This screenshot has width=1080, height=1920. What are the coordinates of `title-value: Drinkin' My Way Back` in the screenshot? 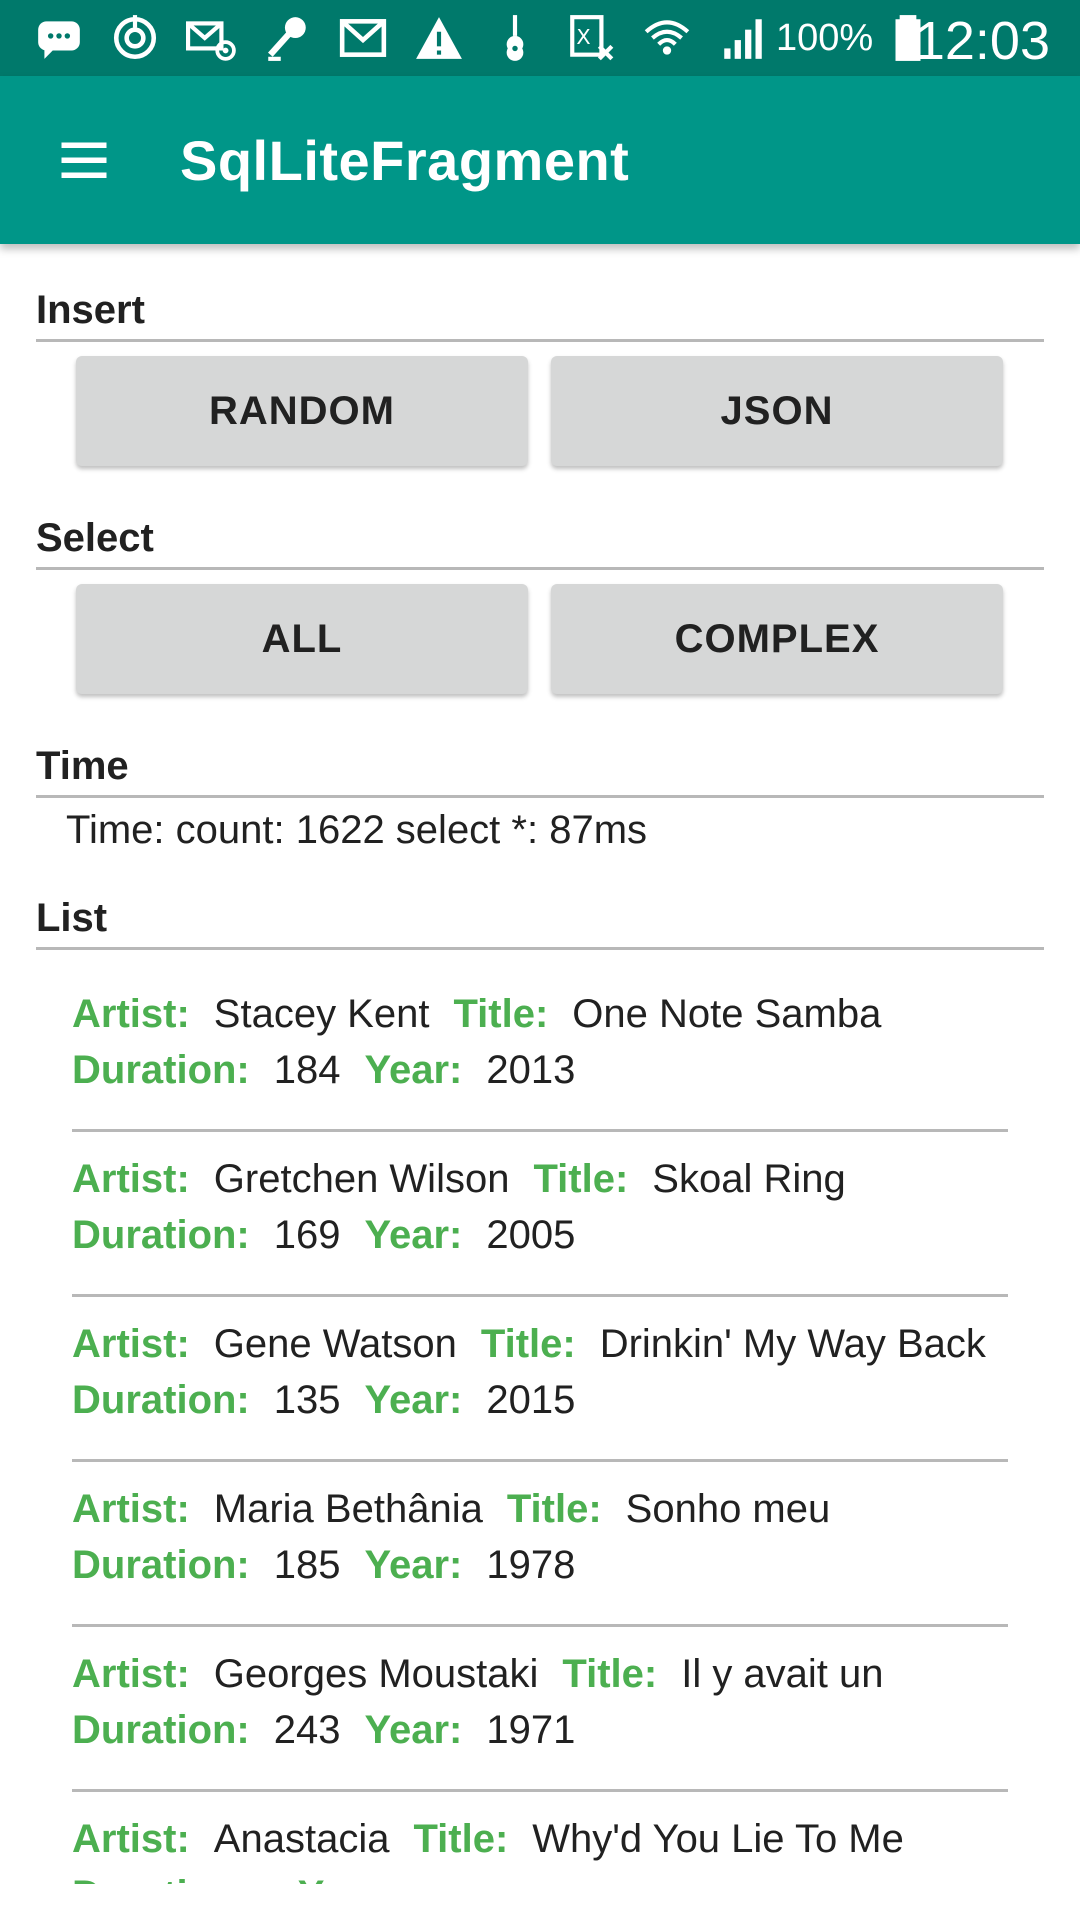 It's located at (792, 1344).